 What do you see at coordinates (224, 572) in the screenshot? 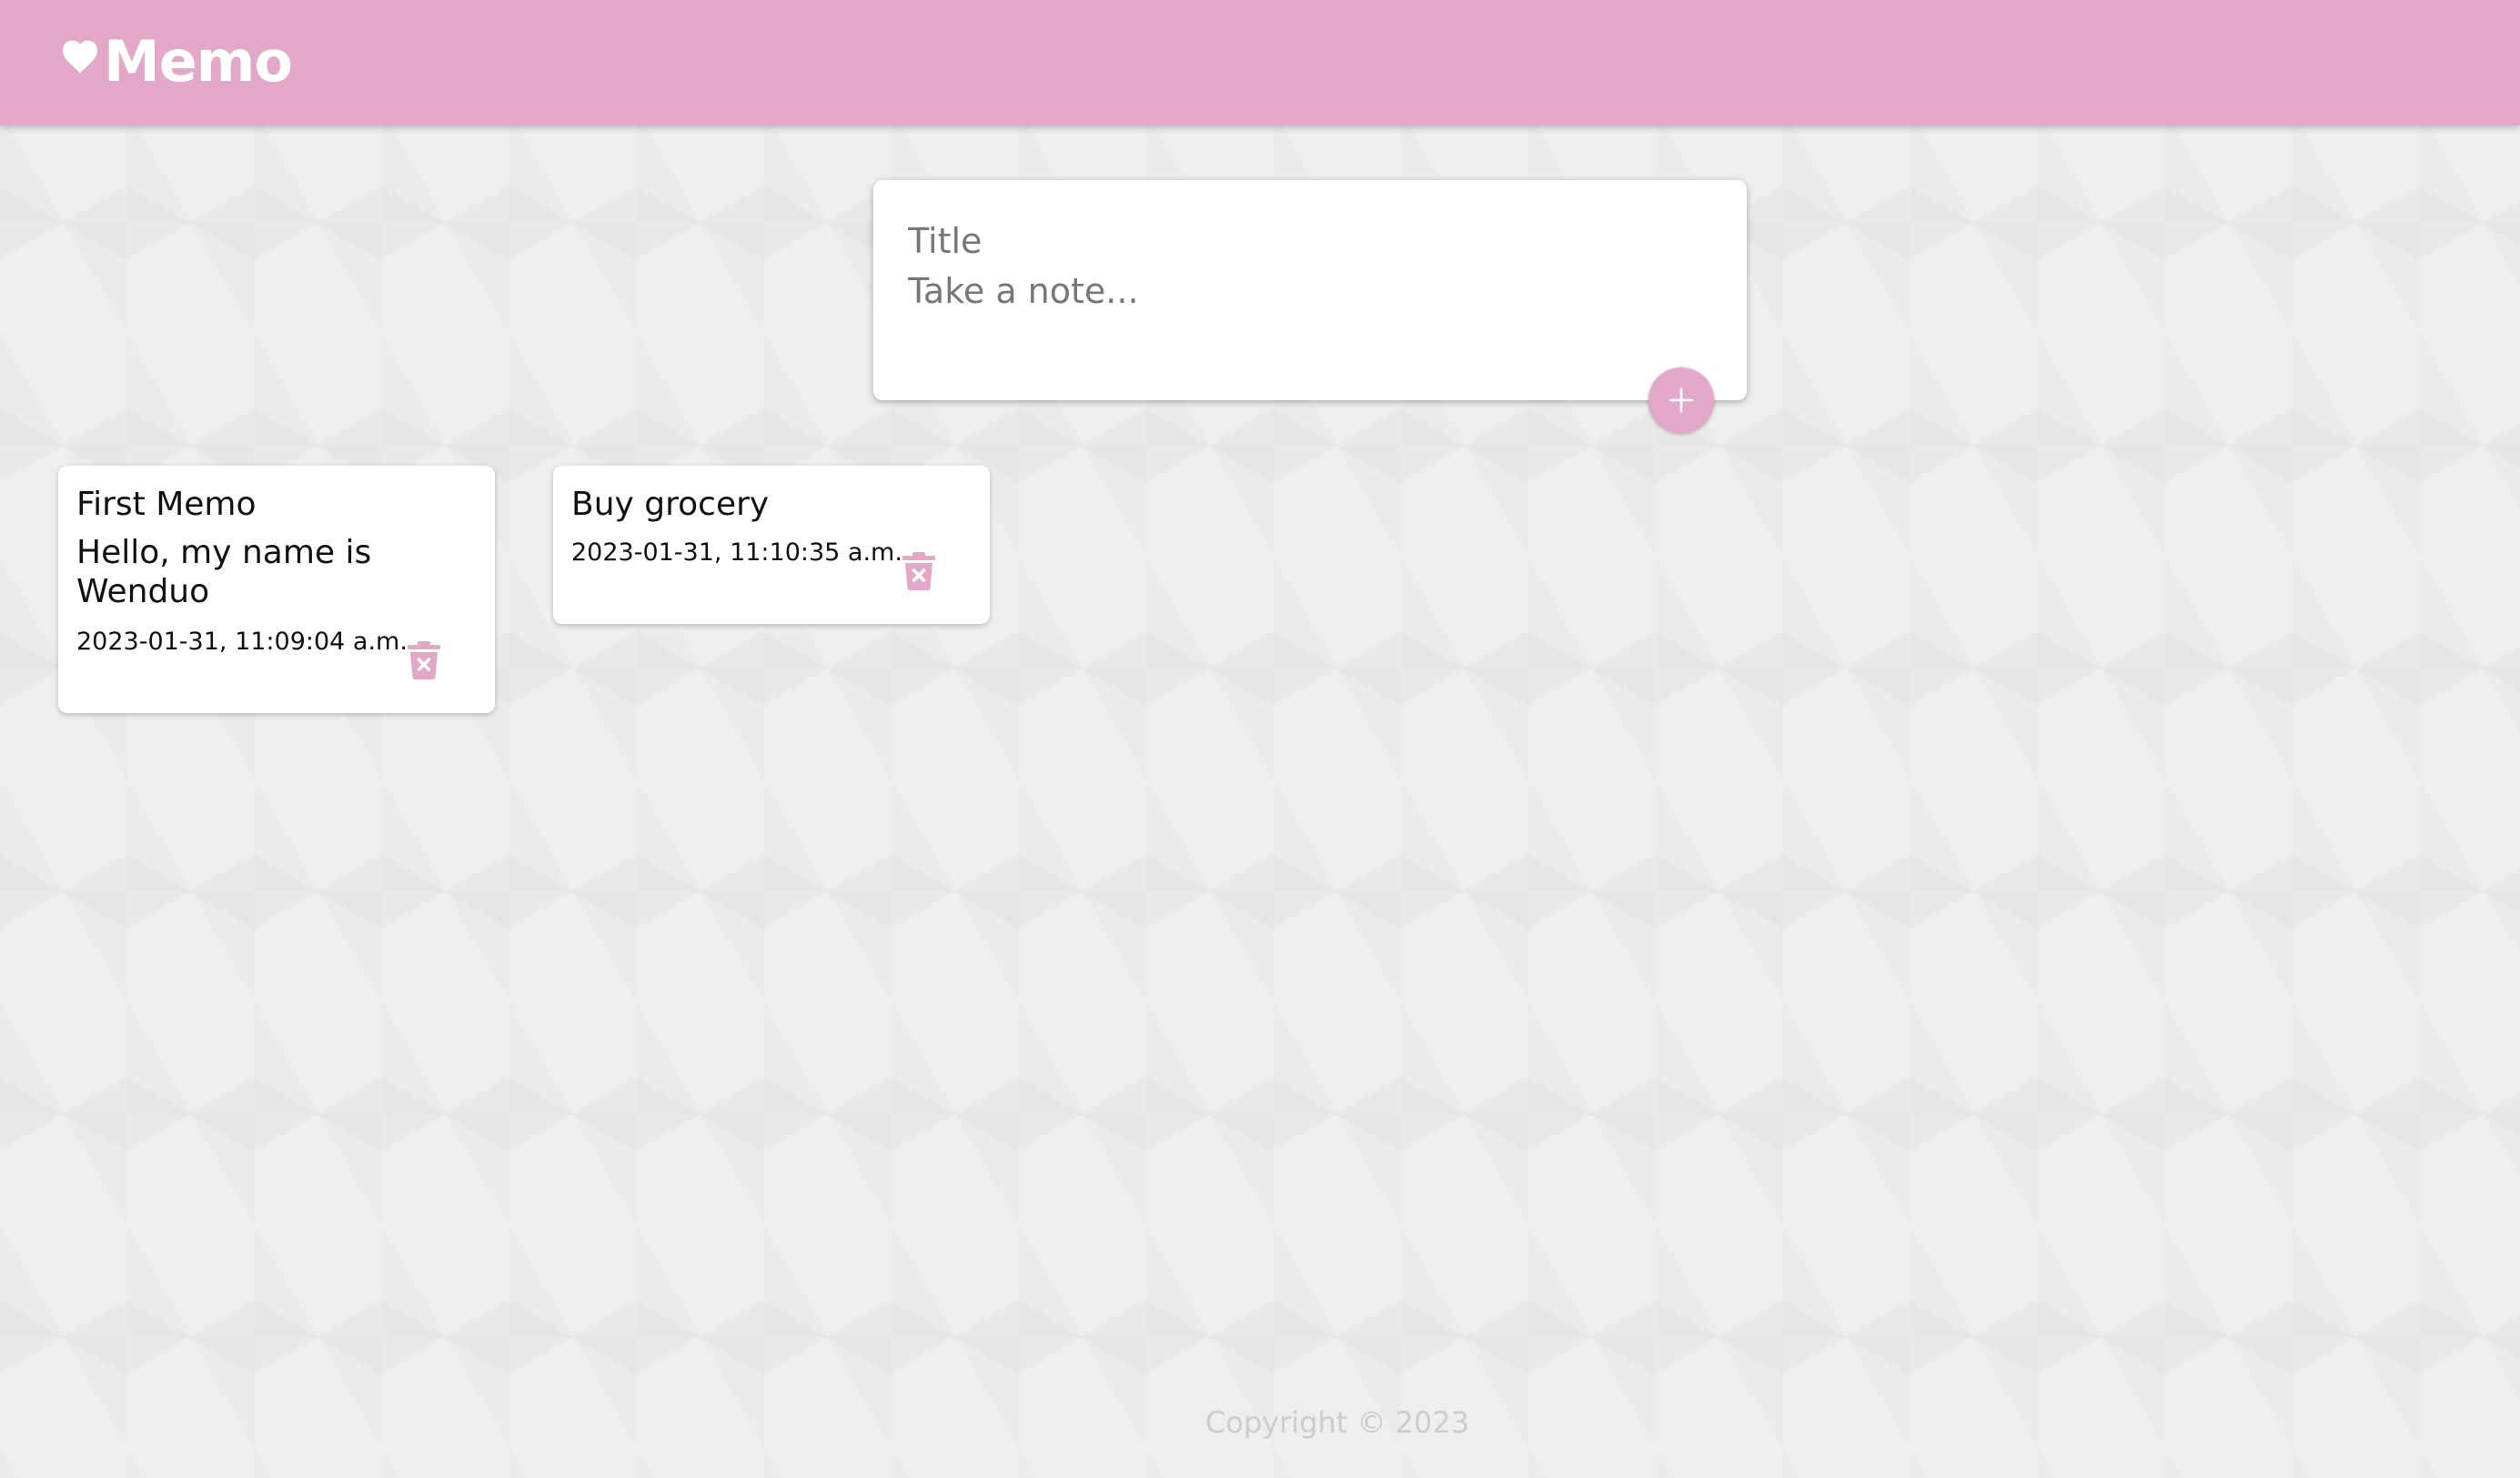
I see `note-content: Hello, my name is Wenduo` at bounding box center [224, 572].